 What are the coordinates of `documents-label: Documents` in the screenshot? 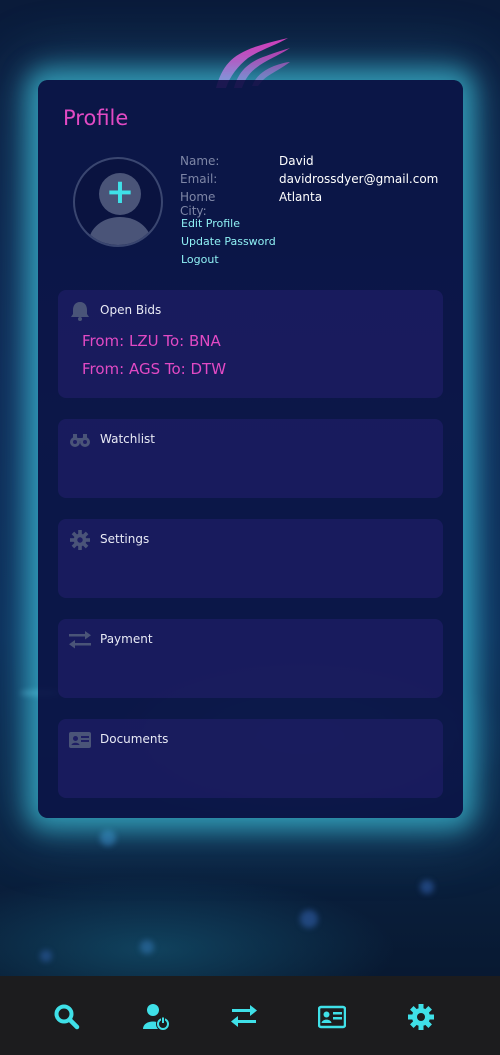 It's located at (134, 739).